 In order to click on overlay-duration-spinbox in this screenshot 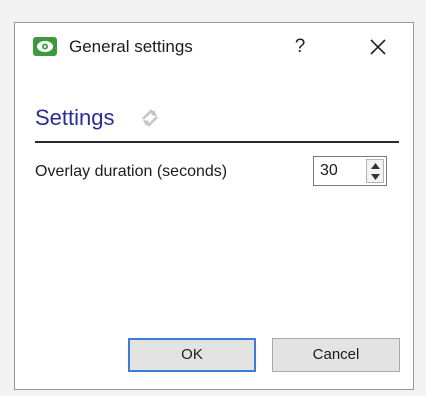, I will do `click(350, 171)`.